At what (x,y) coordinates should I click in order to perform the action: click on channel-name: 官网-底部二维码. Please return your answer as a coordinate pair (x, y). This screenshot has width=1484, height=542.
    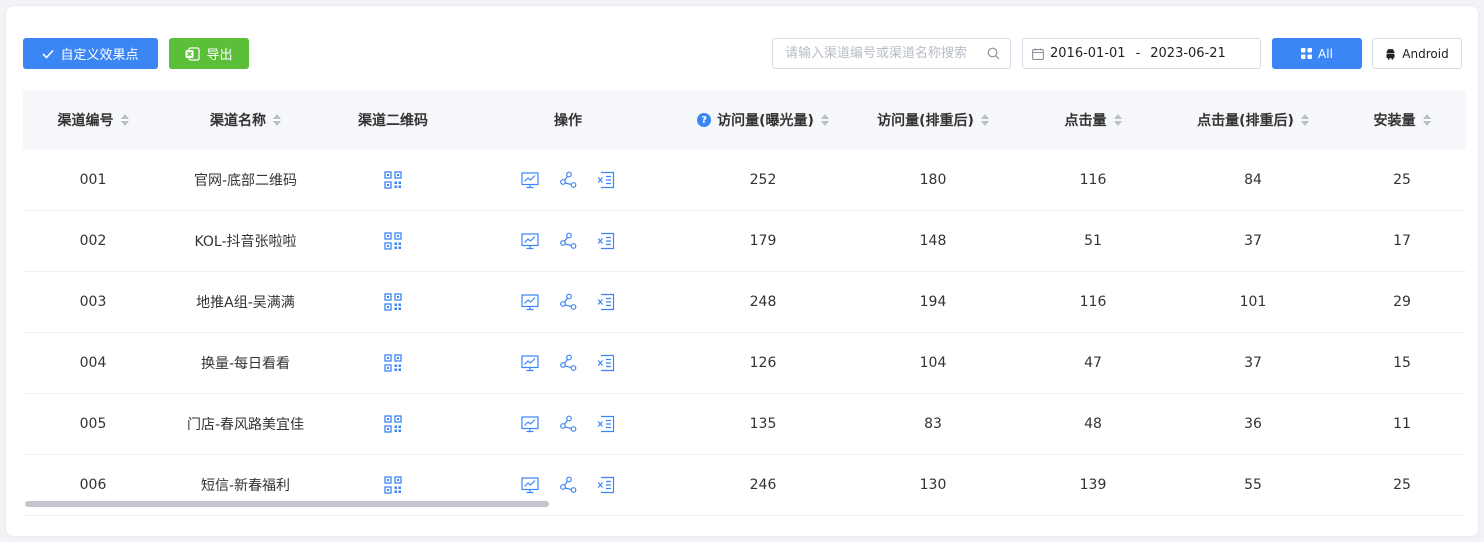
    Looking at the image, I should click on (245, 181).